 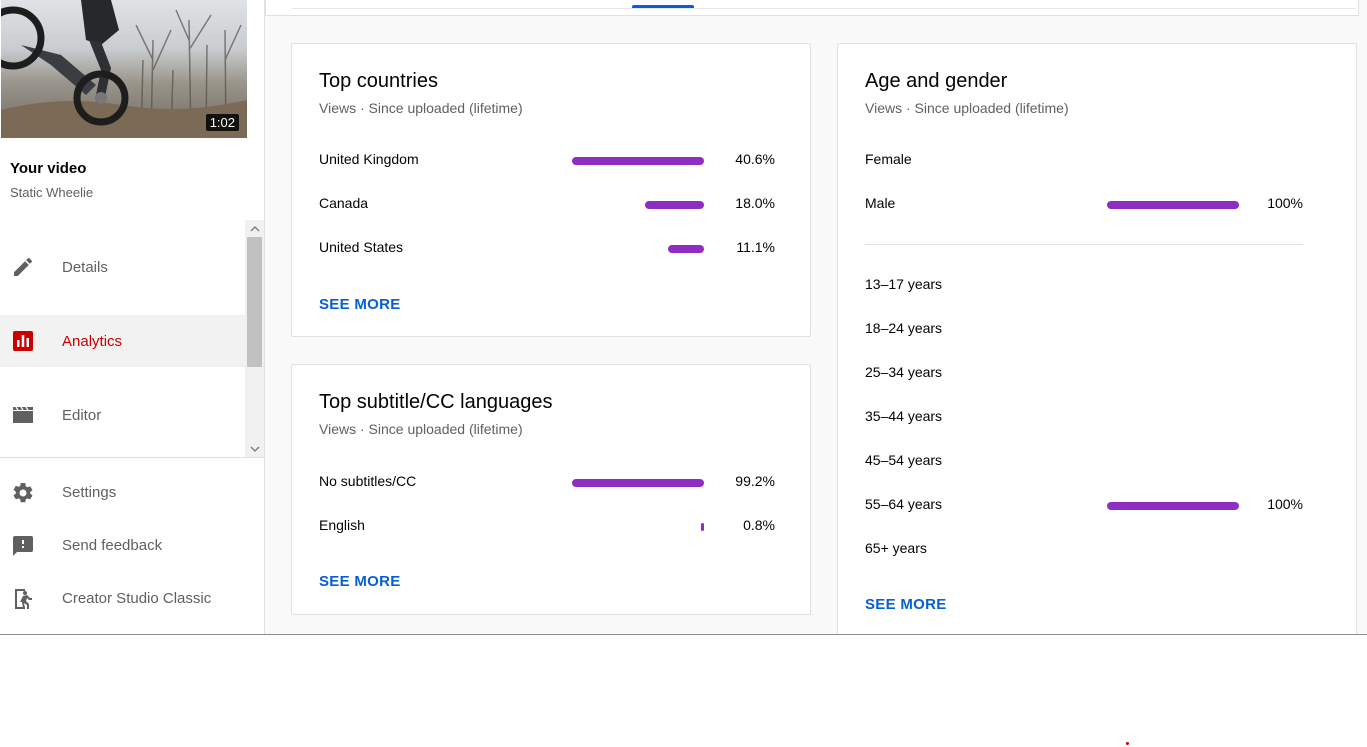 What do you see at coordinates (222, 122) in the screenshot?
I see `video-duration: 1:02` at bounding box center [222, 122].